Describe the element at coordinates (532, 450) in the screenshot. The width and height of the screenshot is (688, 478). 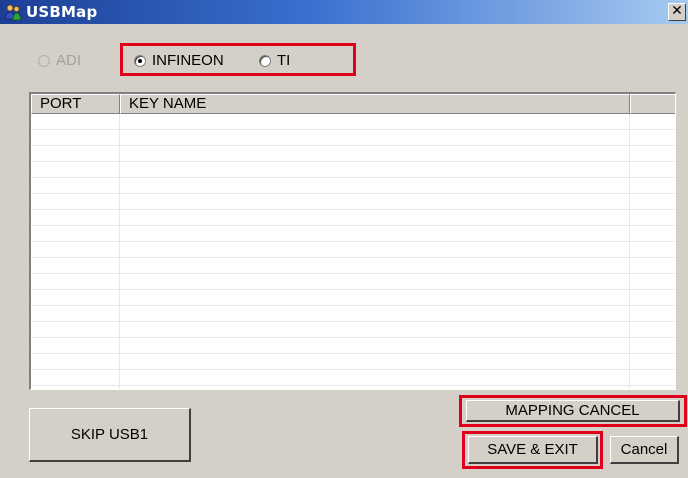
I see `highlight-box-save-exit` at that location.